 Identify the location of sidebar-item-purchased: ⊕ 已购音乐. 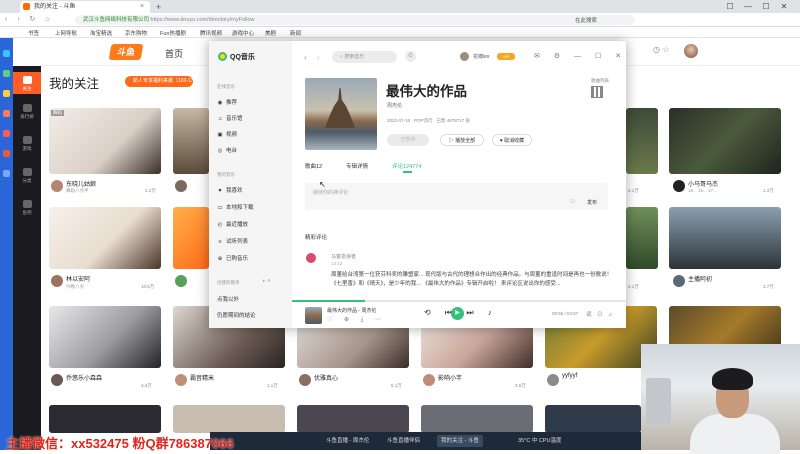
(232, 258).